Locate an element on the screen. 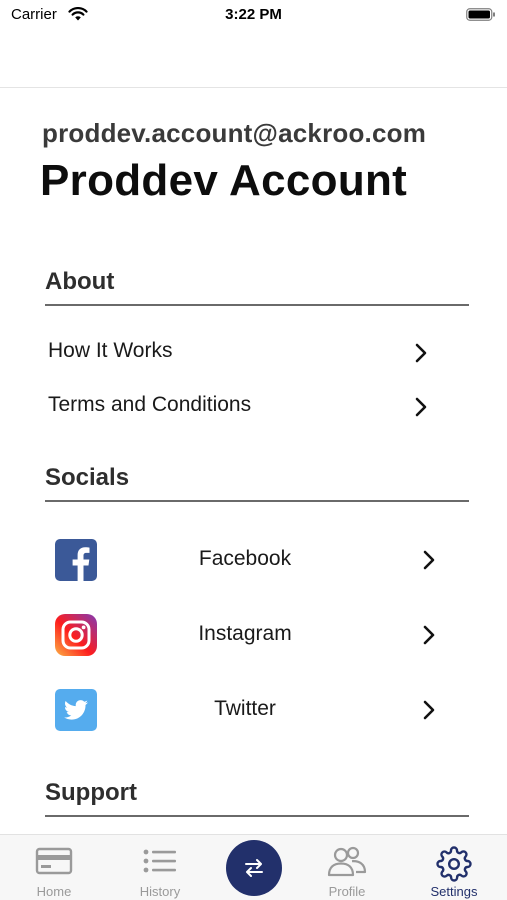  account-email: proddev.account@ackroo.com is located at coordinates (234, 133).